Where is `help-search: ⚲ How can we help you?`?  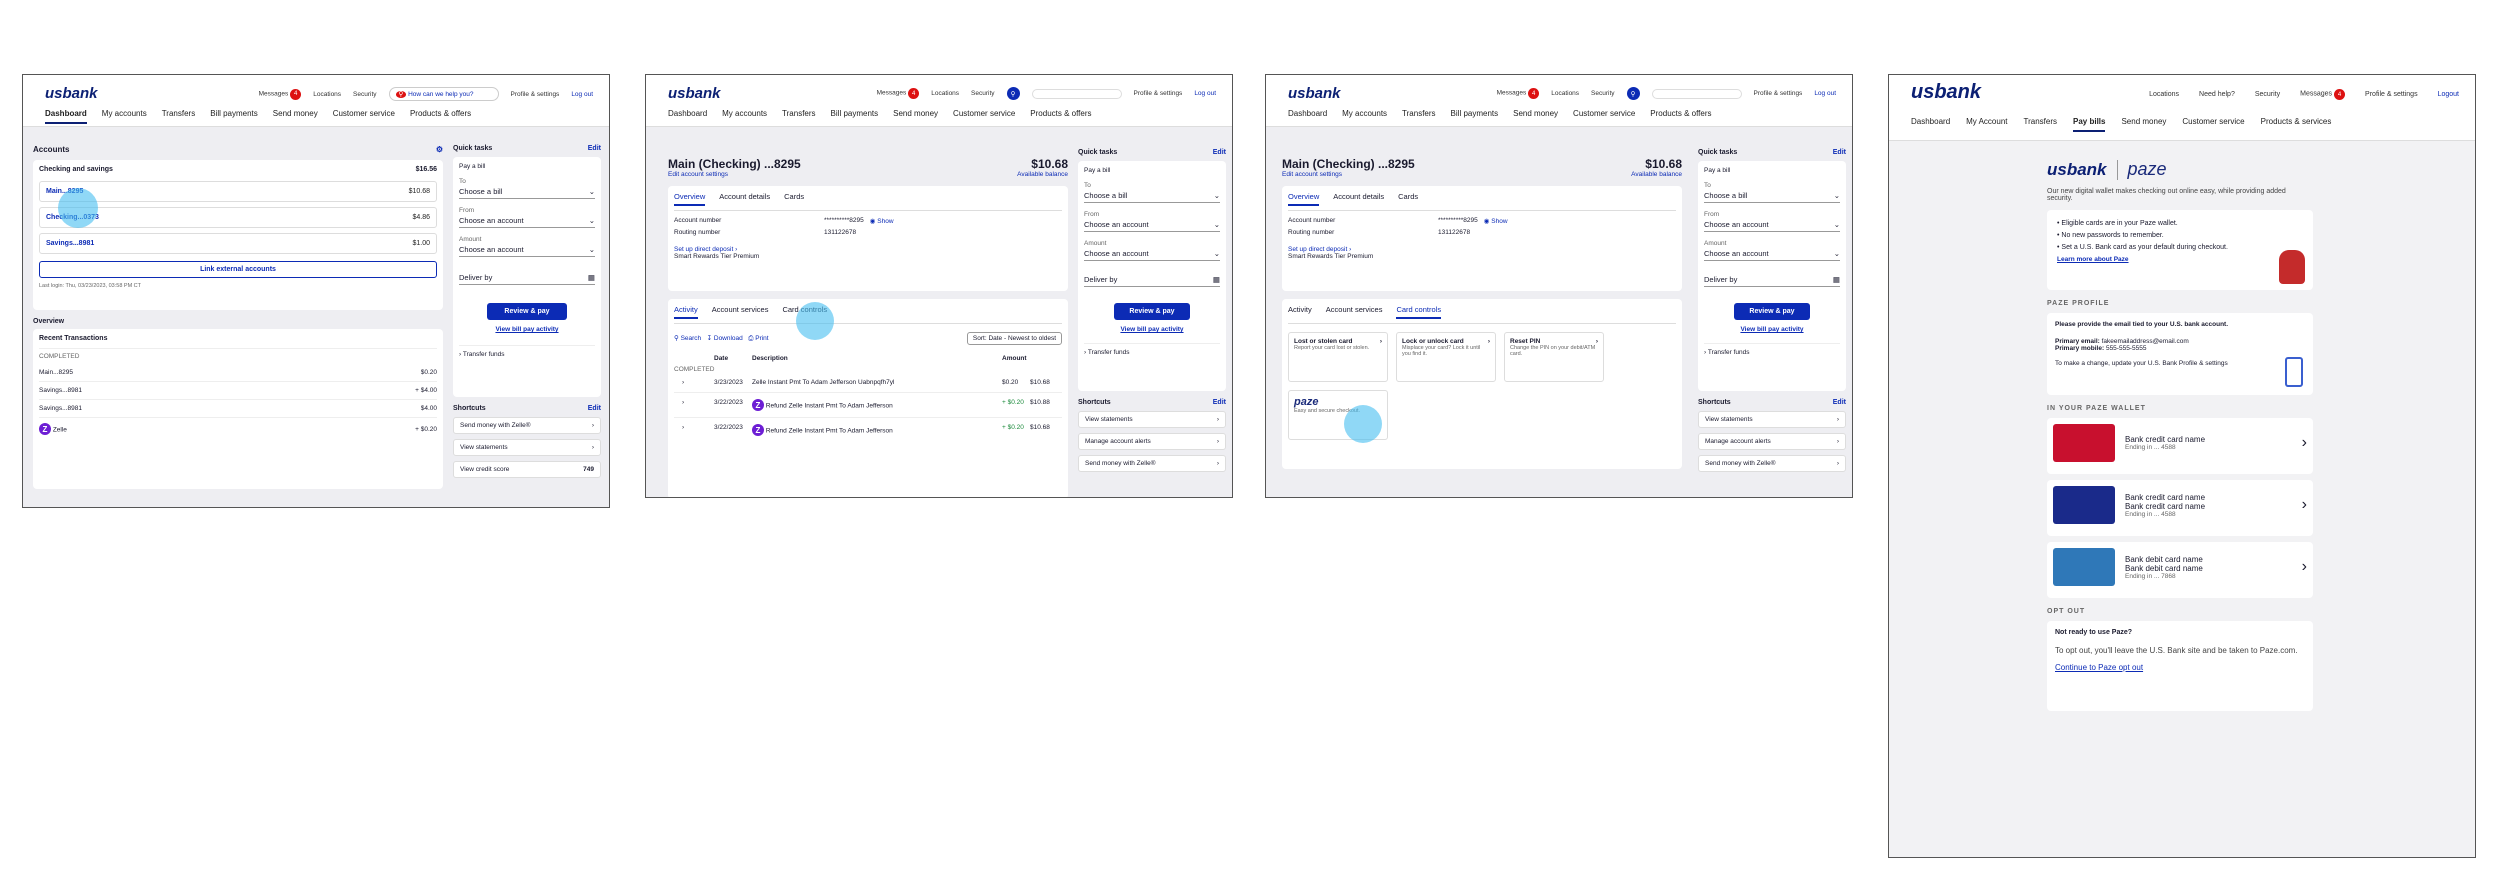
help-search: ⚲ How can we help you? is located at coordinates (443, 94).